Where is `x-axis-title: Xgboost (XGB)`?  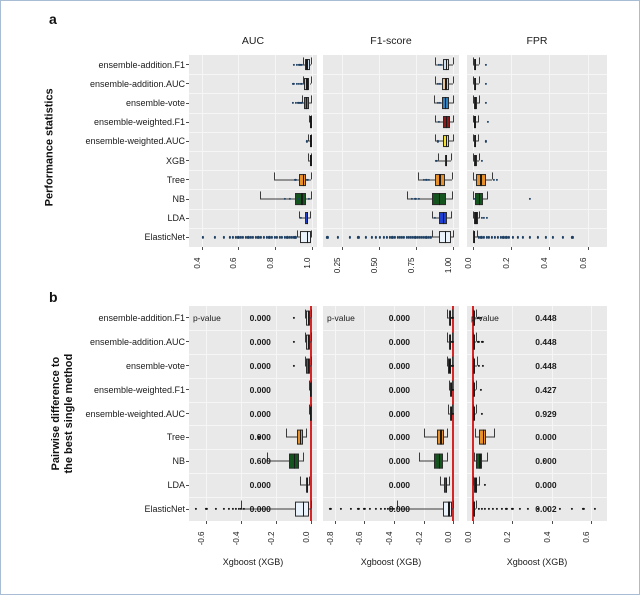 x-axis-title: Xgboost (XGB) is located at coordinates (253, 562).